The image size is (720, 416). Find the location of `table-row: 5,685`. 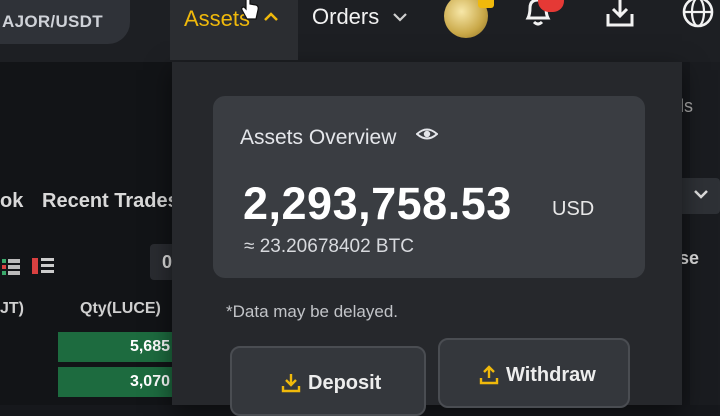

table-row: 5,685 is located at coordinates (118, 347).